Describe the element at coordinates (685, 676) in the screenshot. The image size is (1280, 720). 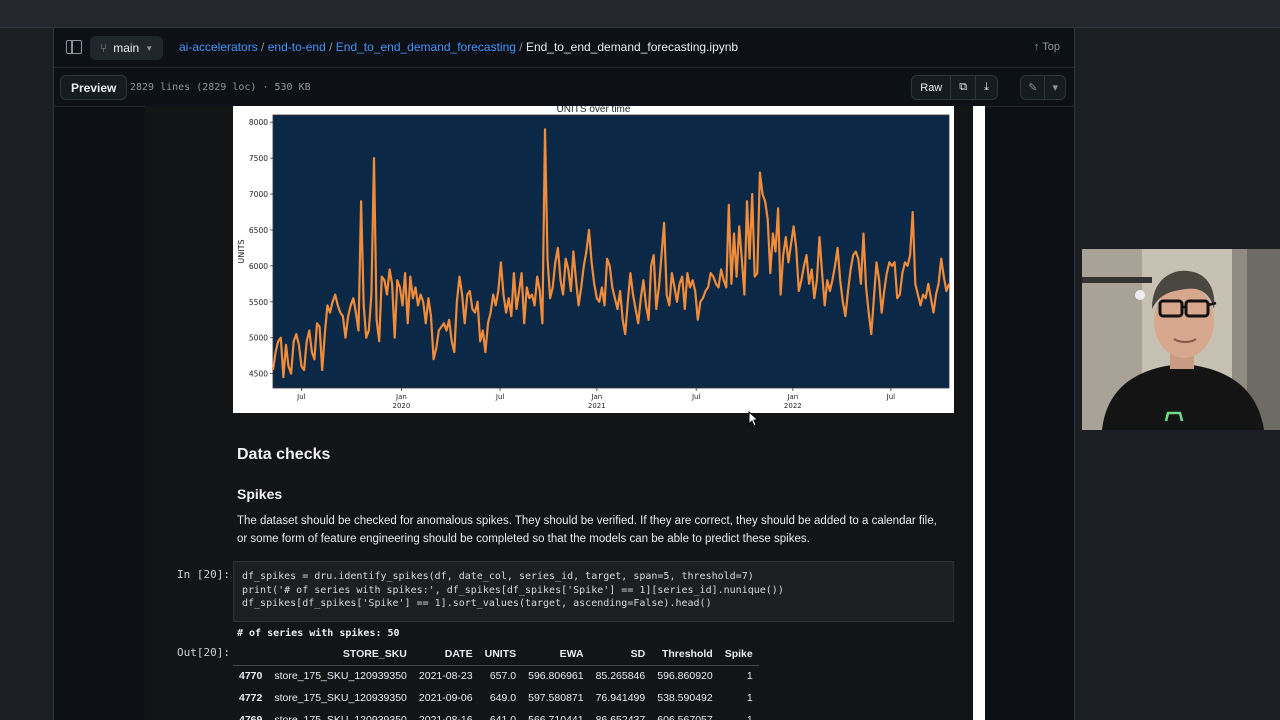
I see `table-cell: 596.860920` at that location.